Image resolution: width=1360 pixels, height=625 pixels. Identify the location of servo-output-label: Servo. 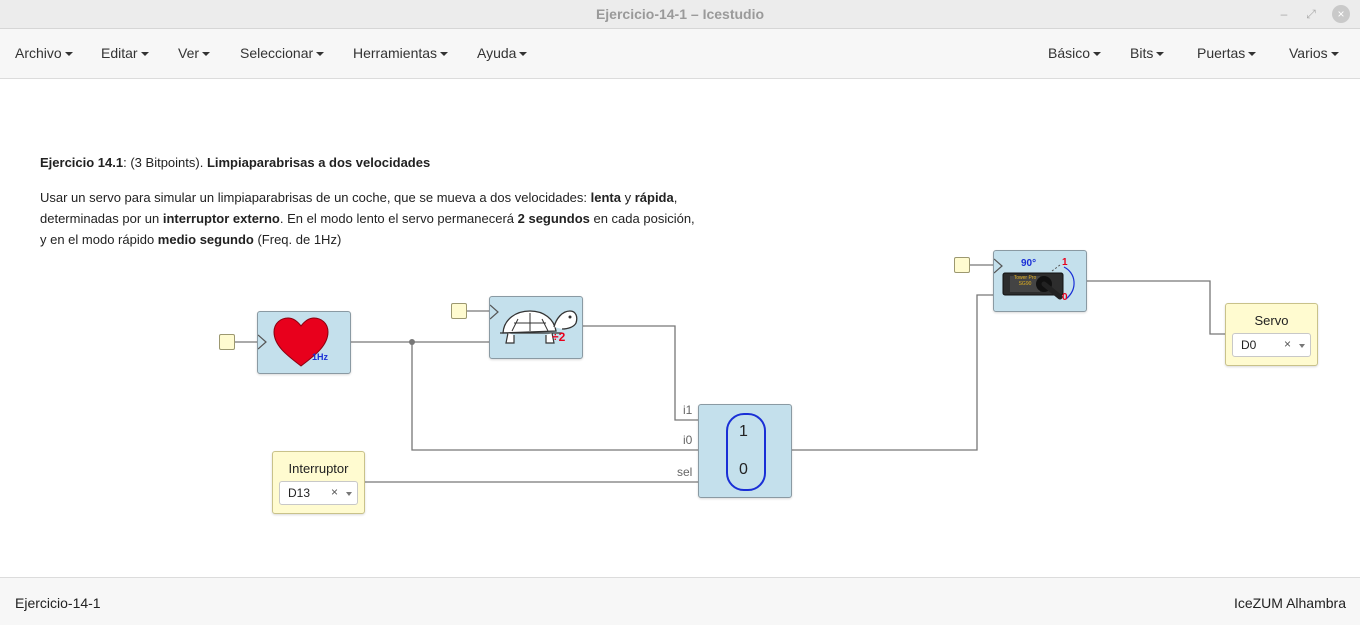
(1271, 320).